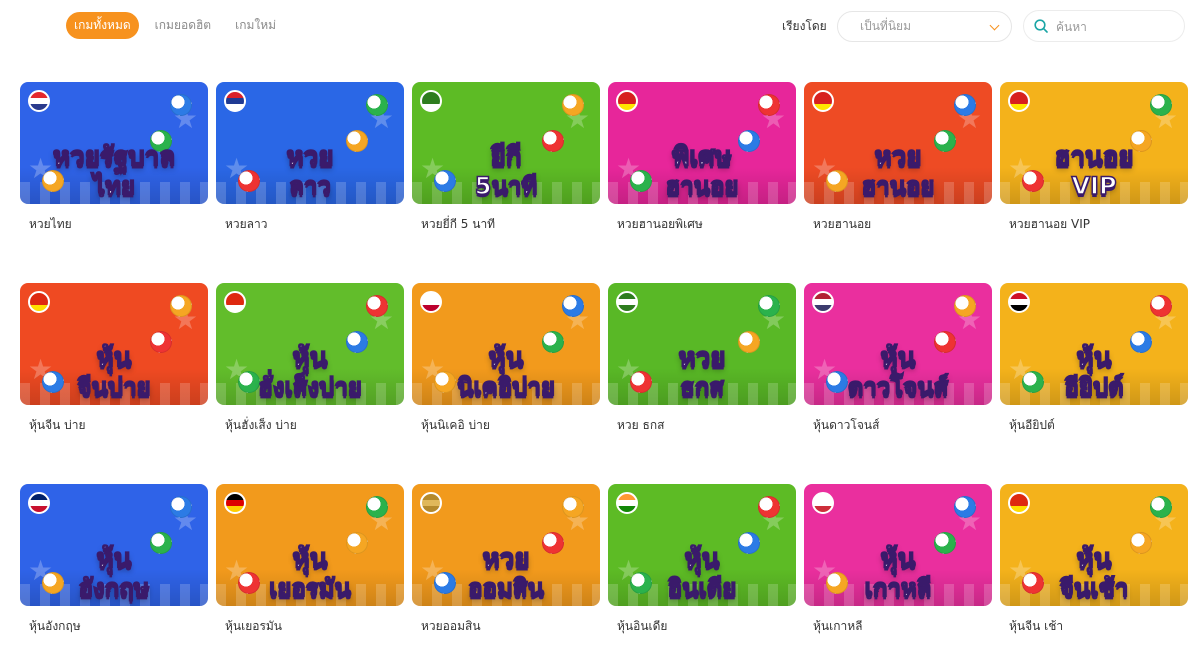 This screenshot has width=1200, height=653. I want to click on game-card: ★ ★ หุ้น อังกฤษหุ้นอังกฤษ, so click(114, 559).